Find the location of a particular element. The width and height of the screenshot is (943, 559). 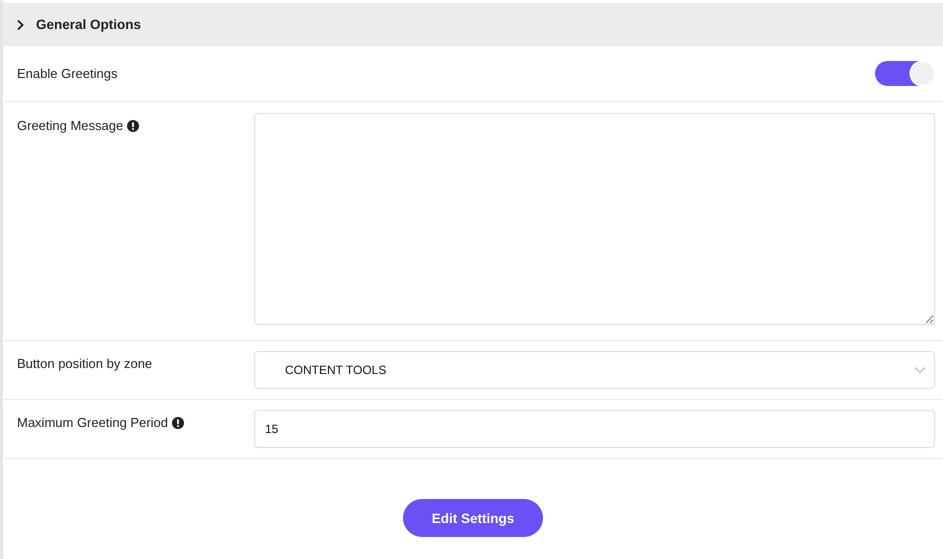

chevron-down-icon is located at coordinates (920, 370).